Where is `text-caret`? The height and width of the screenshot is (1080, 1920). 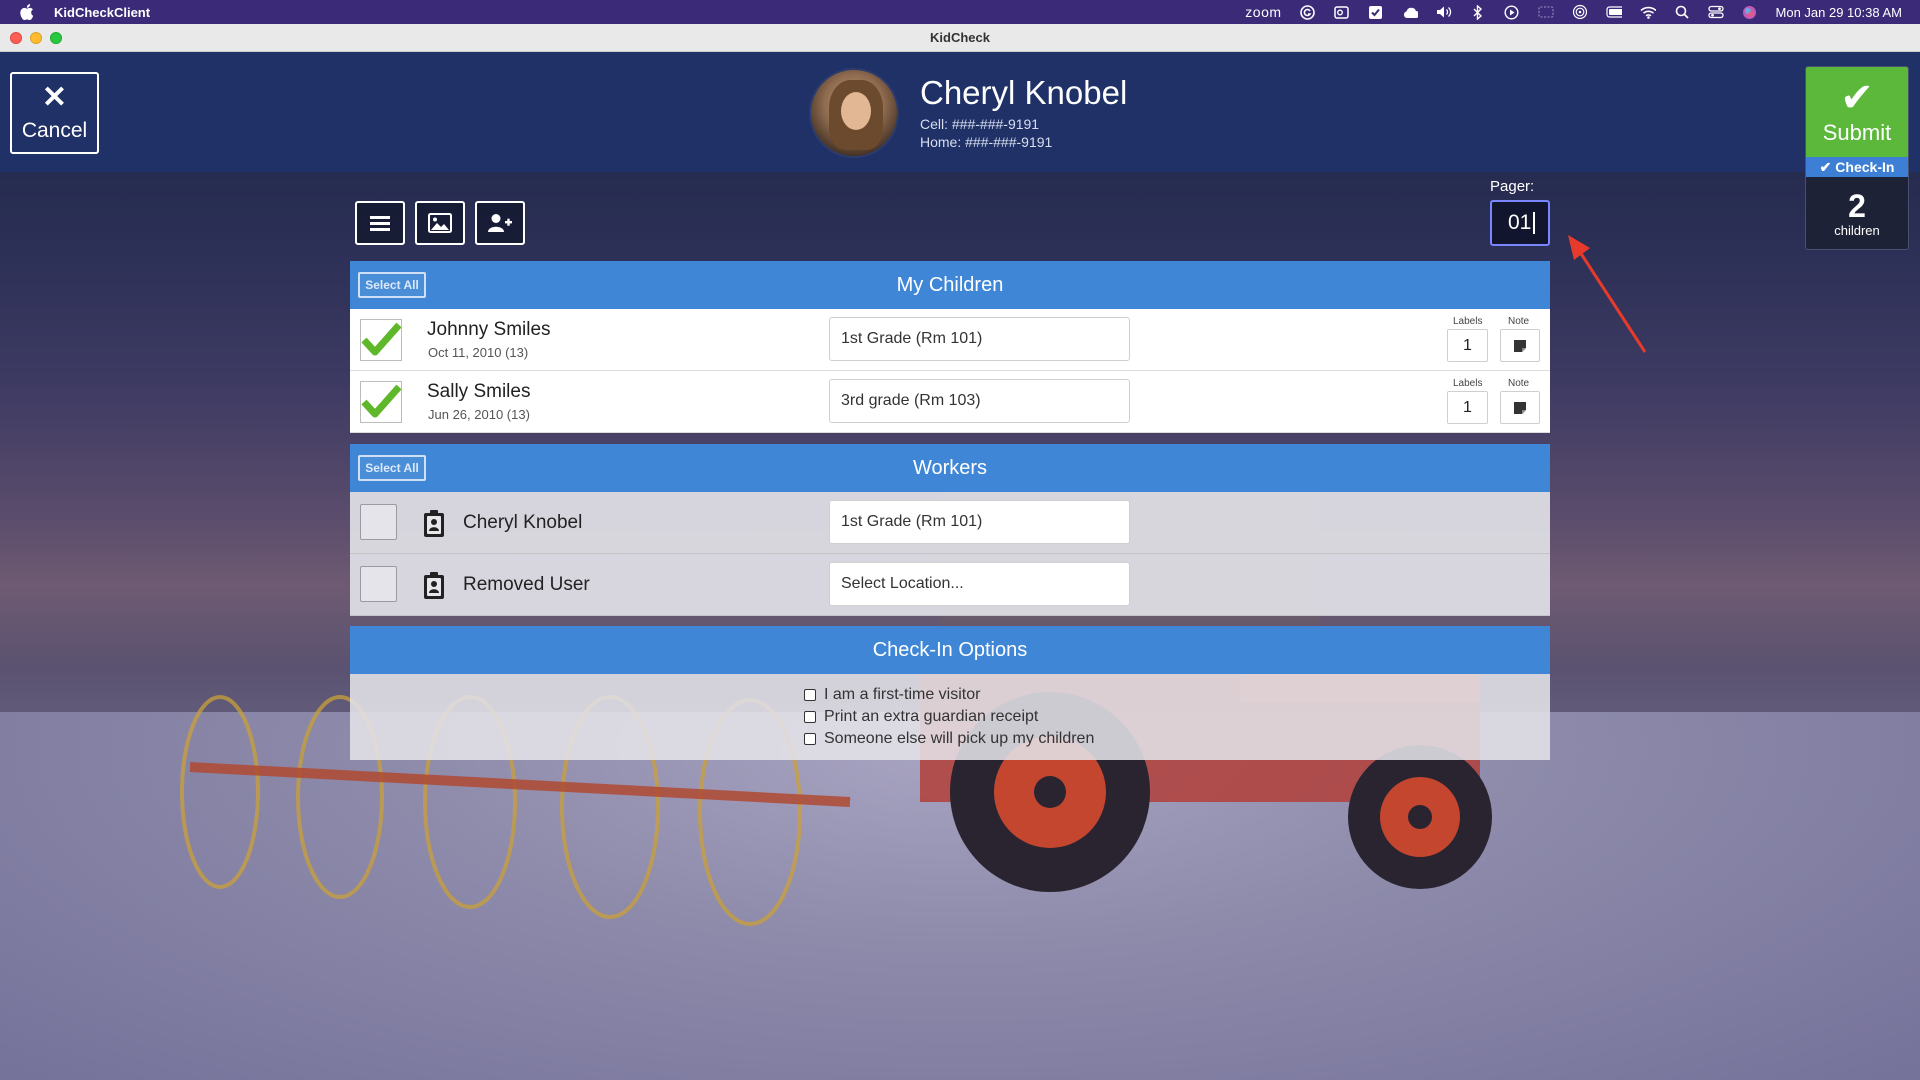 text-caret is located at coordinates (1534, 223).